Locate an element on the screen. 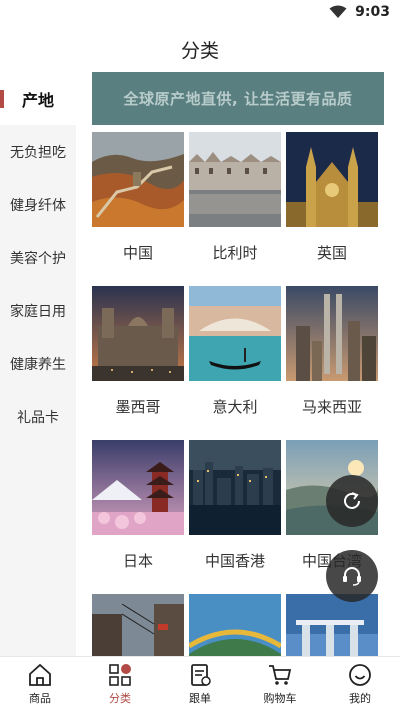 The width and height of the screenshot is (400, 710). sidebar-item-label: 健康养生 is located at coordinates (38, 364).